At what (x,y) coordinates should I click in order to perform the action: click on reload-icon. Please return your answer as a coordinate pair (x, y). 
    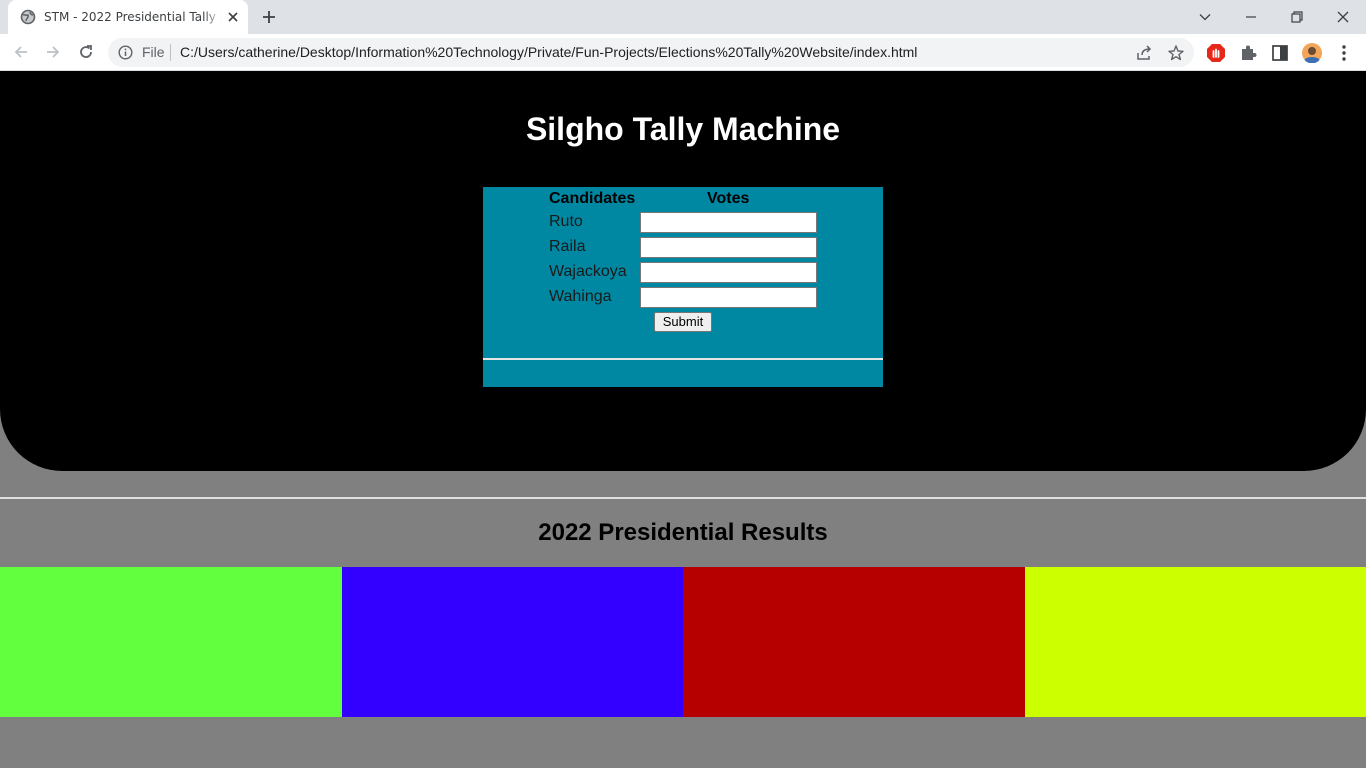
    Looking at the image, I should click on (86, 52).